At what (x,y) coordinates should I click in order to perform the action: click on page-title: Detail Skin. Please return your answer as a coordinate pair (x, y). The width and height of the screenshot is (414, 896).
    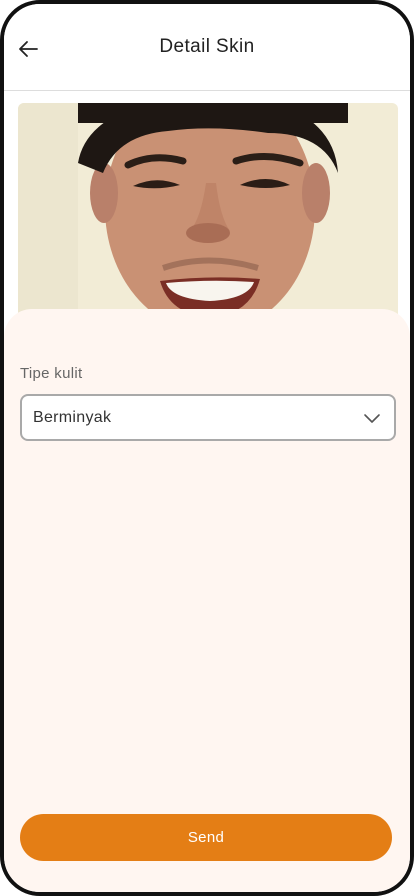
    Looking at the image, I should click on (207, 46).